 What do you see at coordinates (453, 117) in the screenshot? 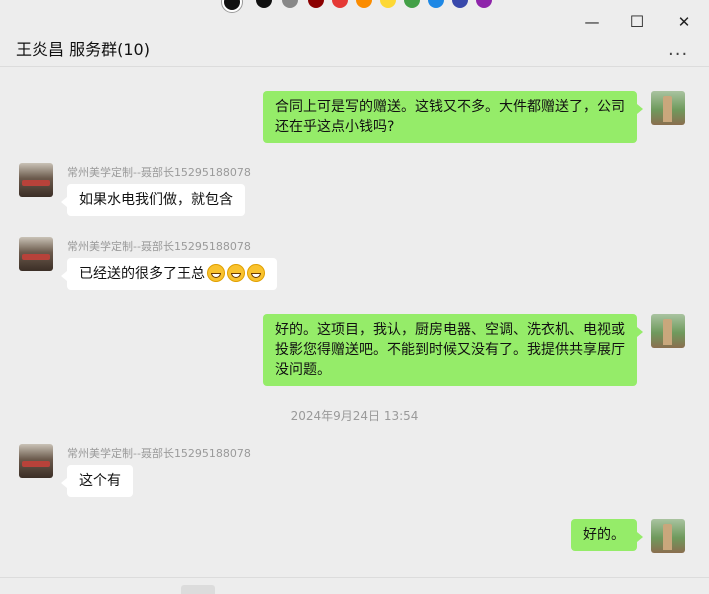
I see `message-bubble-sent: 合同上可是写的赠送。这钱又不多。大件都赠送了，公司还在乎这点小钱吗?` at bounding box center [453, 117].